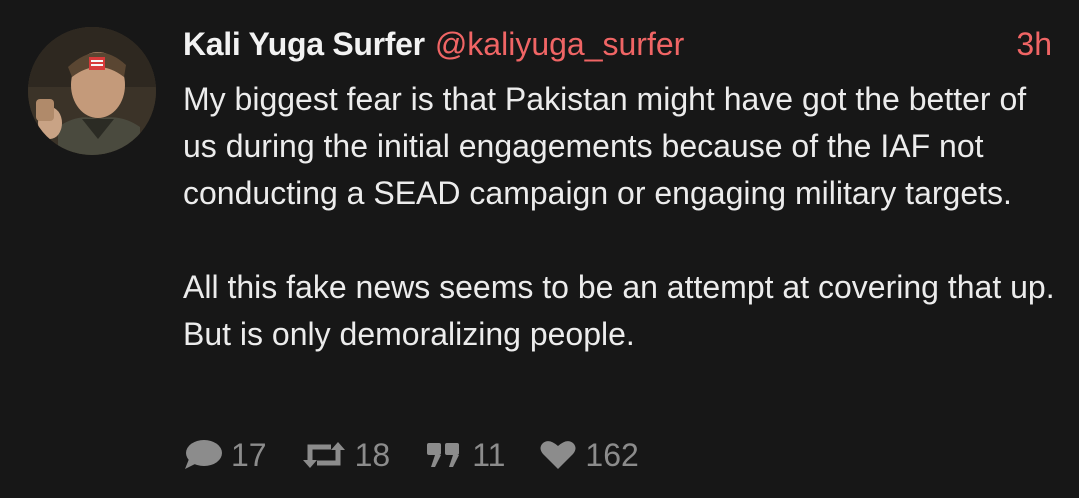 Image resolution: width=1079 pixels, height=498 pixels. I want to click on quote-count: 11, so click(489, 454).